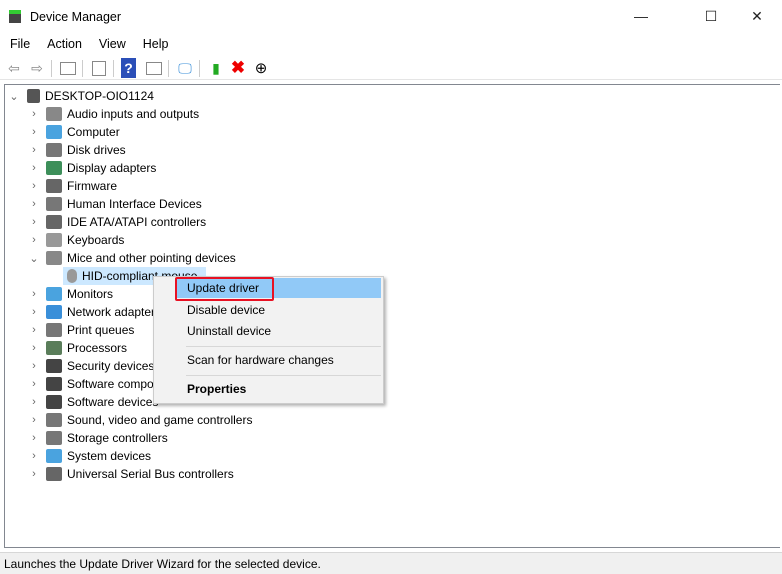 The height and width of the screenshot is (574, 782). I want to click on menu-action: Action, so click(63, 45).